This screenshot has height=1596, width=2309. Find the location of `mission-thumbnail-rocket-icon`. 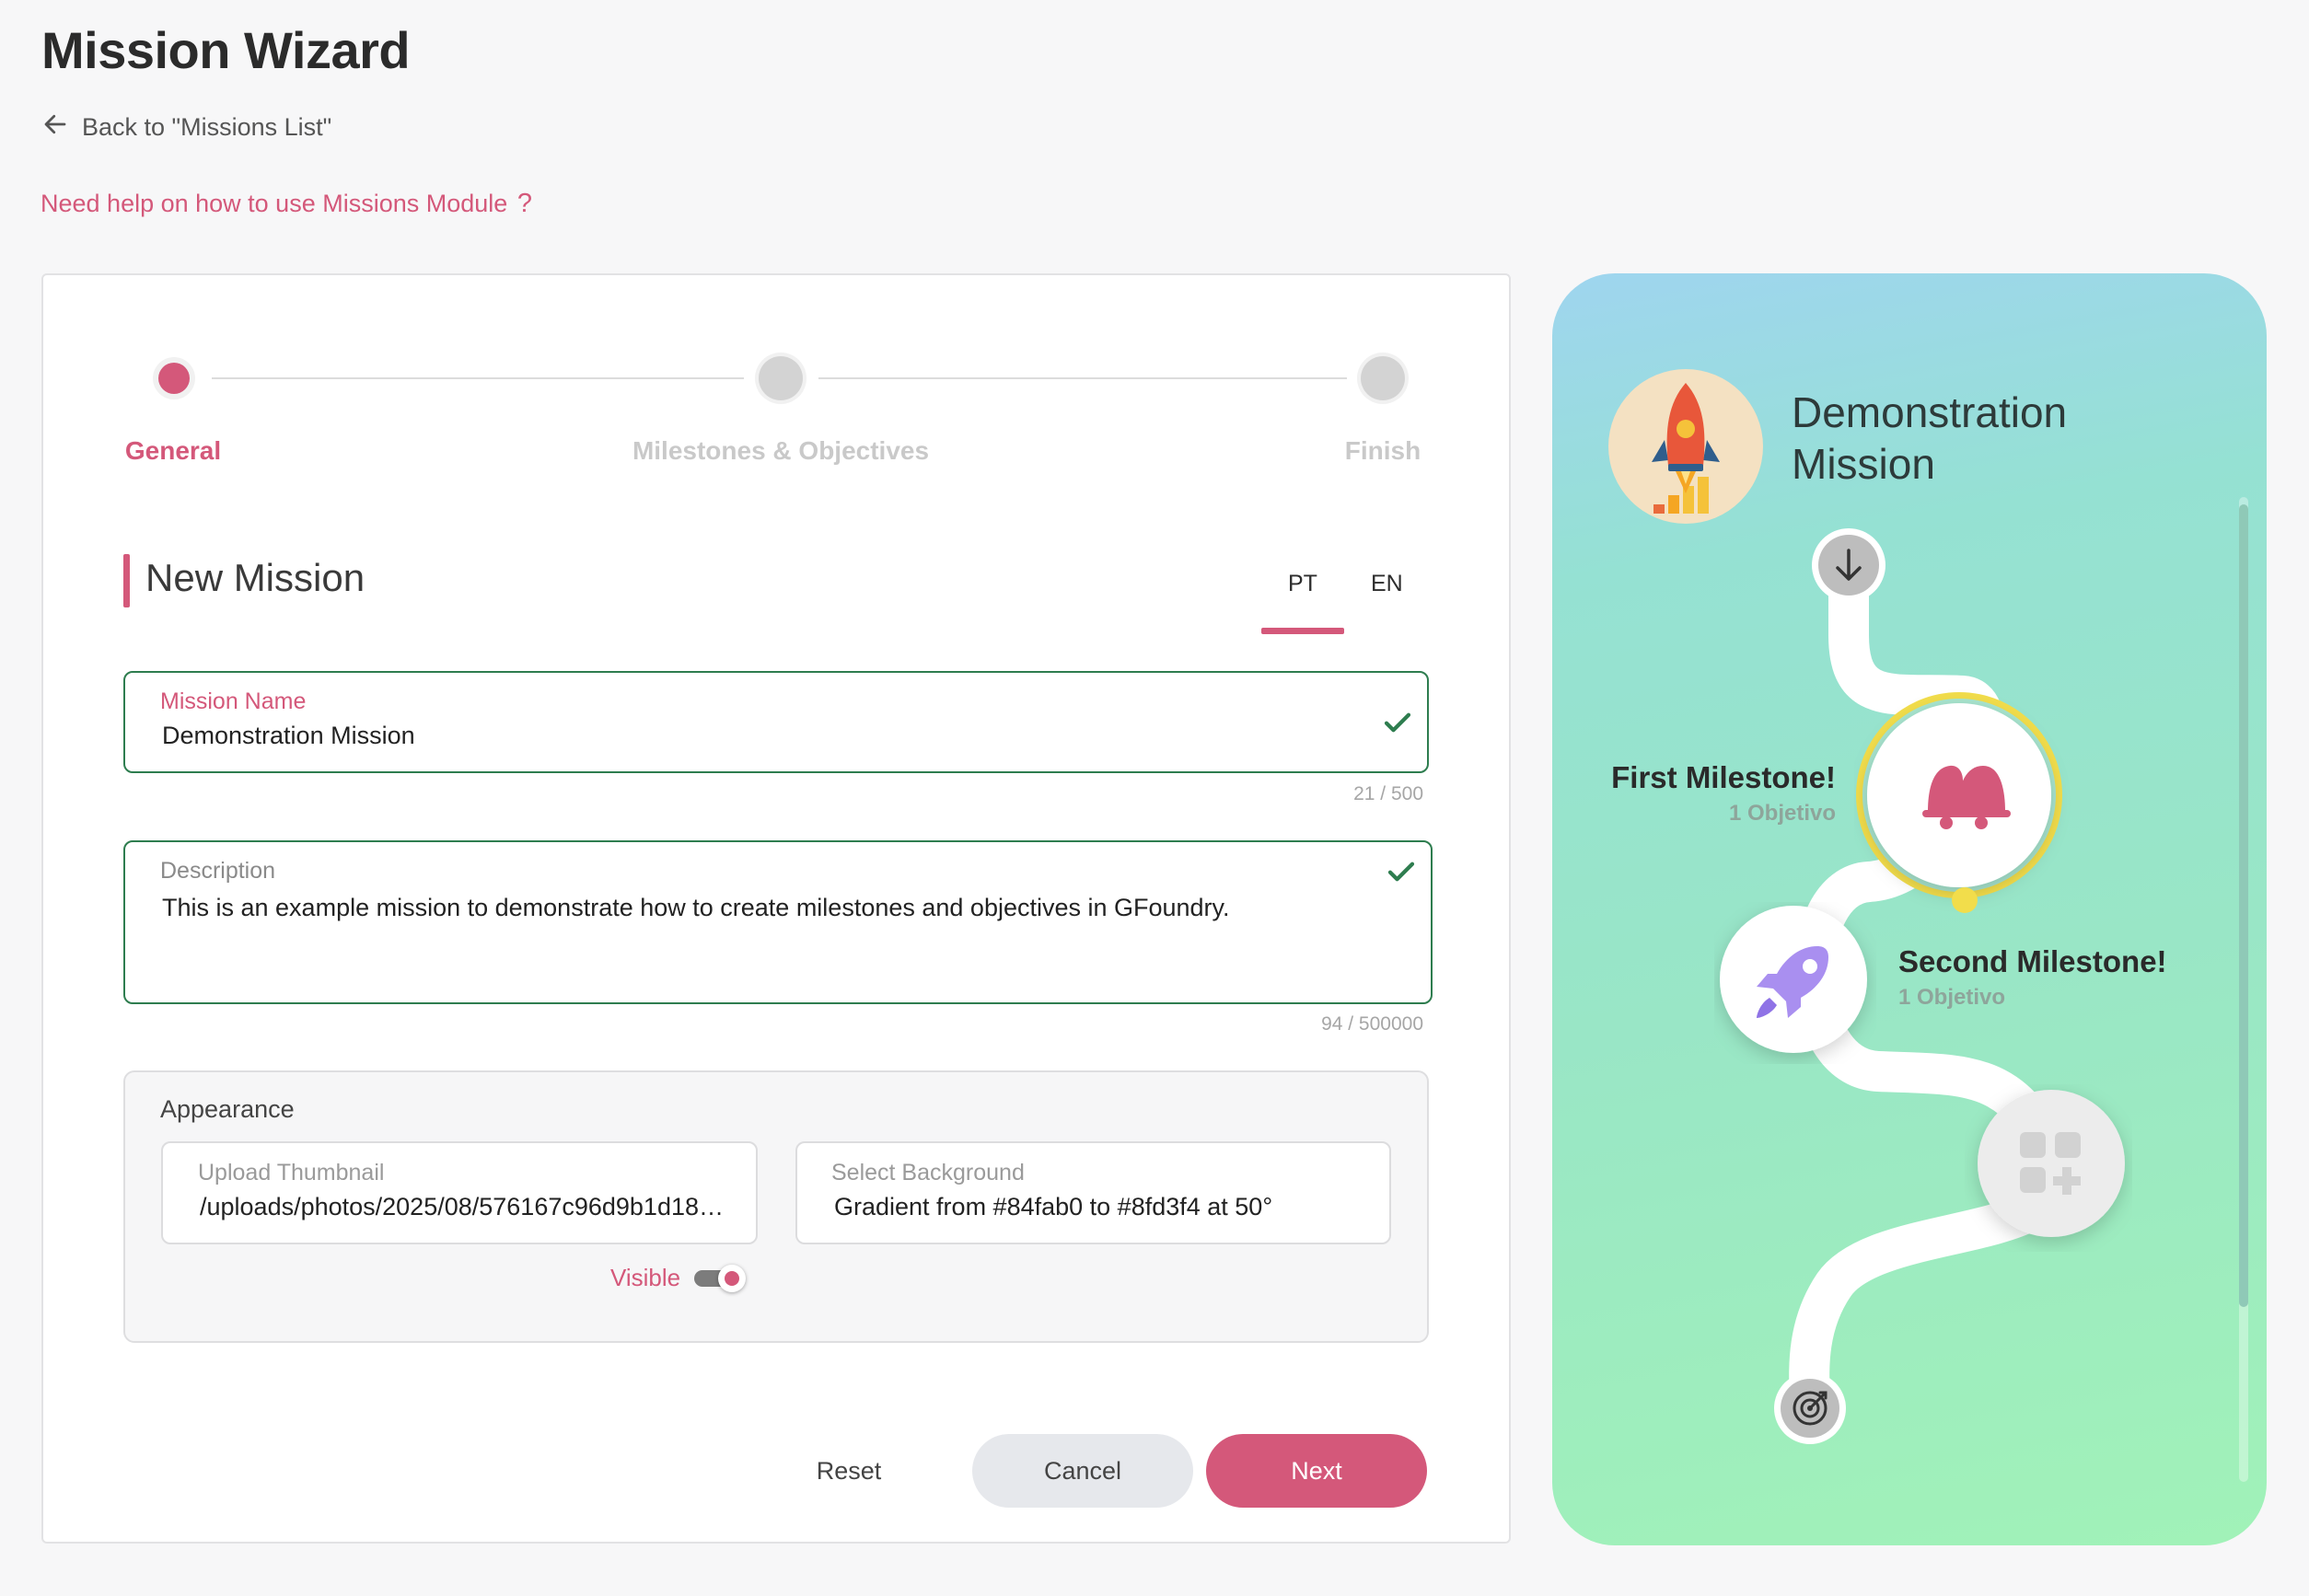

mission-thumbnail-rocket-icon is located at coordinates (1685, 447).